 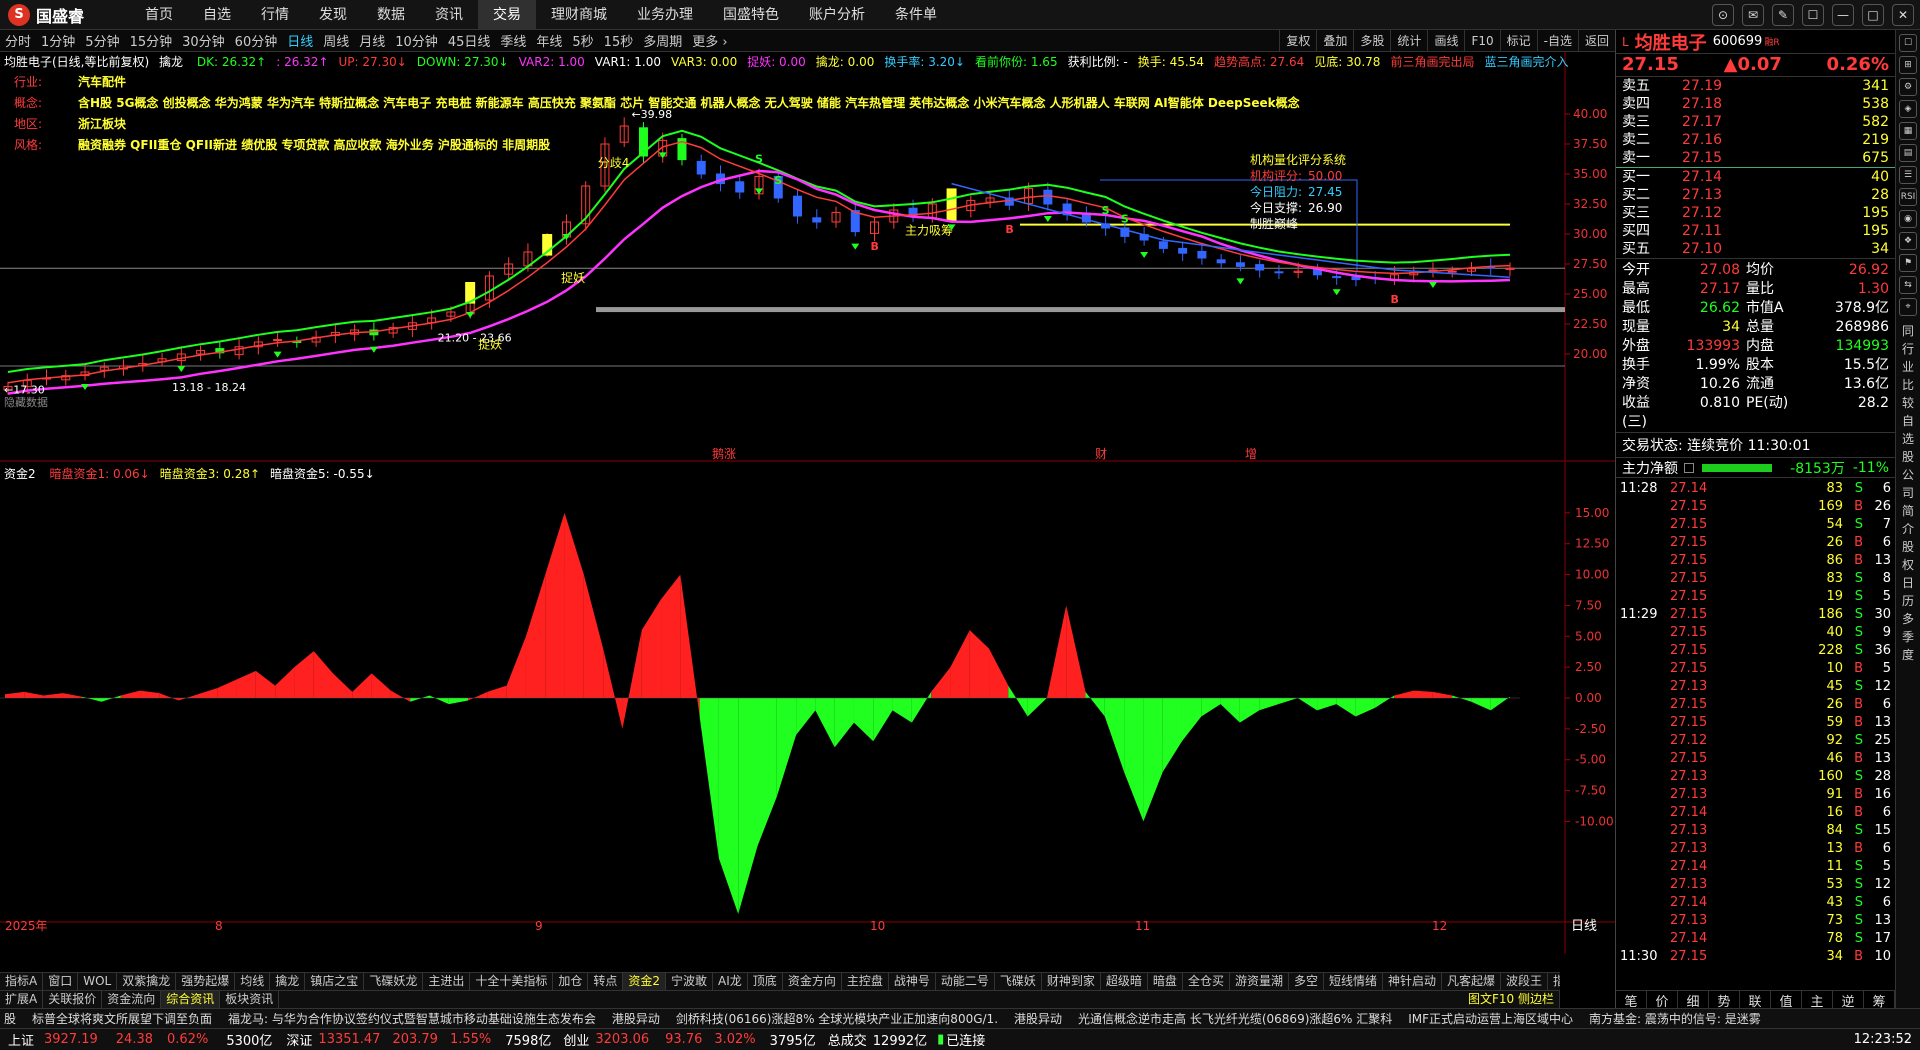 I want to click on news-item-3: 港股异动, so click(x=636, y=1018).